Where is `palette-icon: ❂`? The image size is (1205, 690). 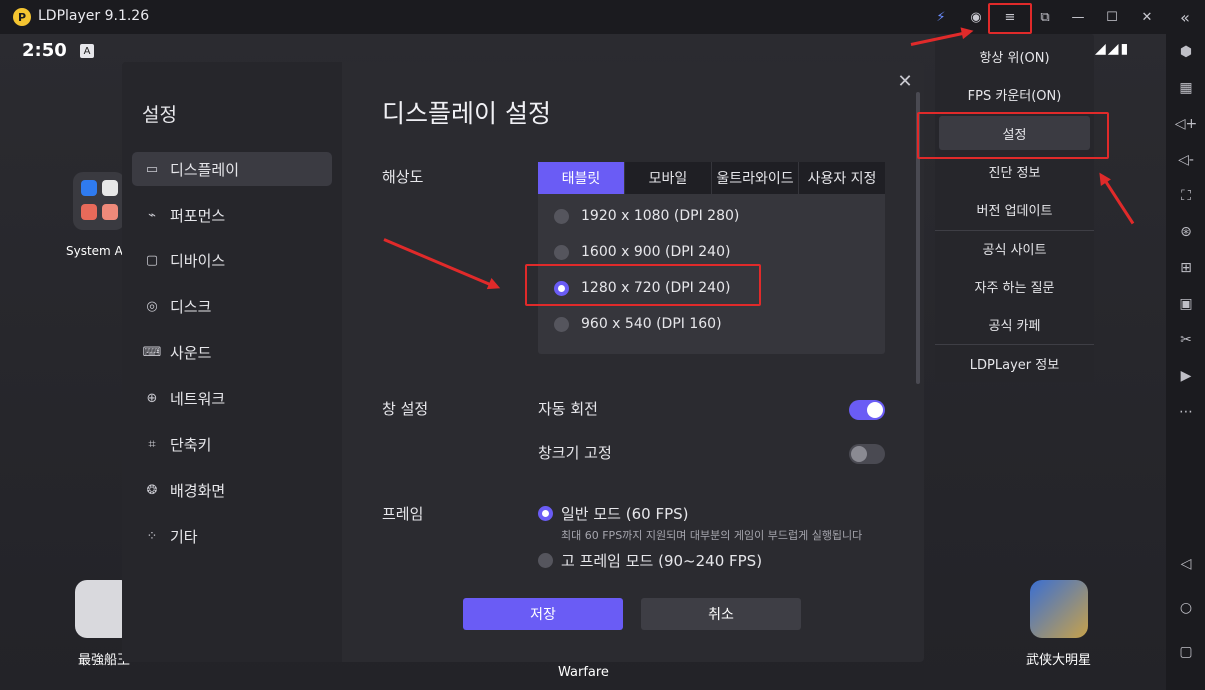 palette-icon: ❂ is located at coordinates (152, 490).